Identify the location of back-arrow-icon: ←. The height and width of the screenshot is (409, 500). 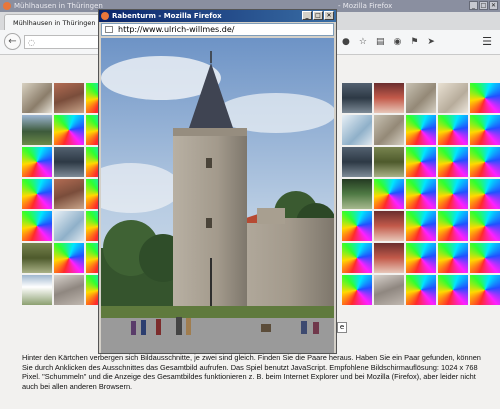
(12, 41).